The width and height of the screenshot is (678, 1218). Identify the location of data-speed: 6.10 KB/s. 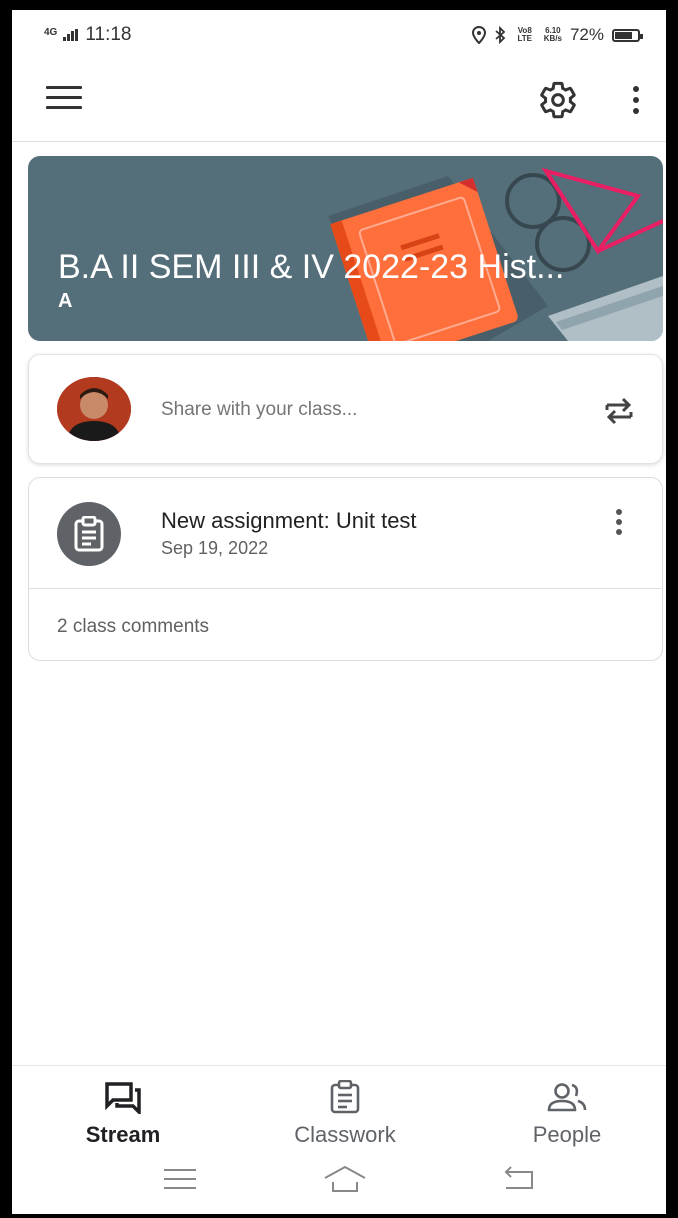
(553, 35).